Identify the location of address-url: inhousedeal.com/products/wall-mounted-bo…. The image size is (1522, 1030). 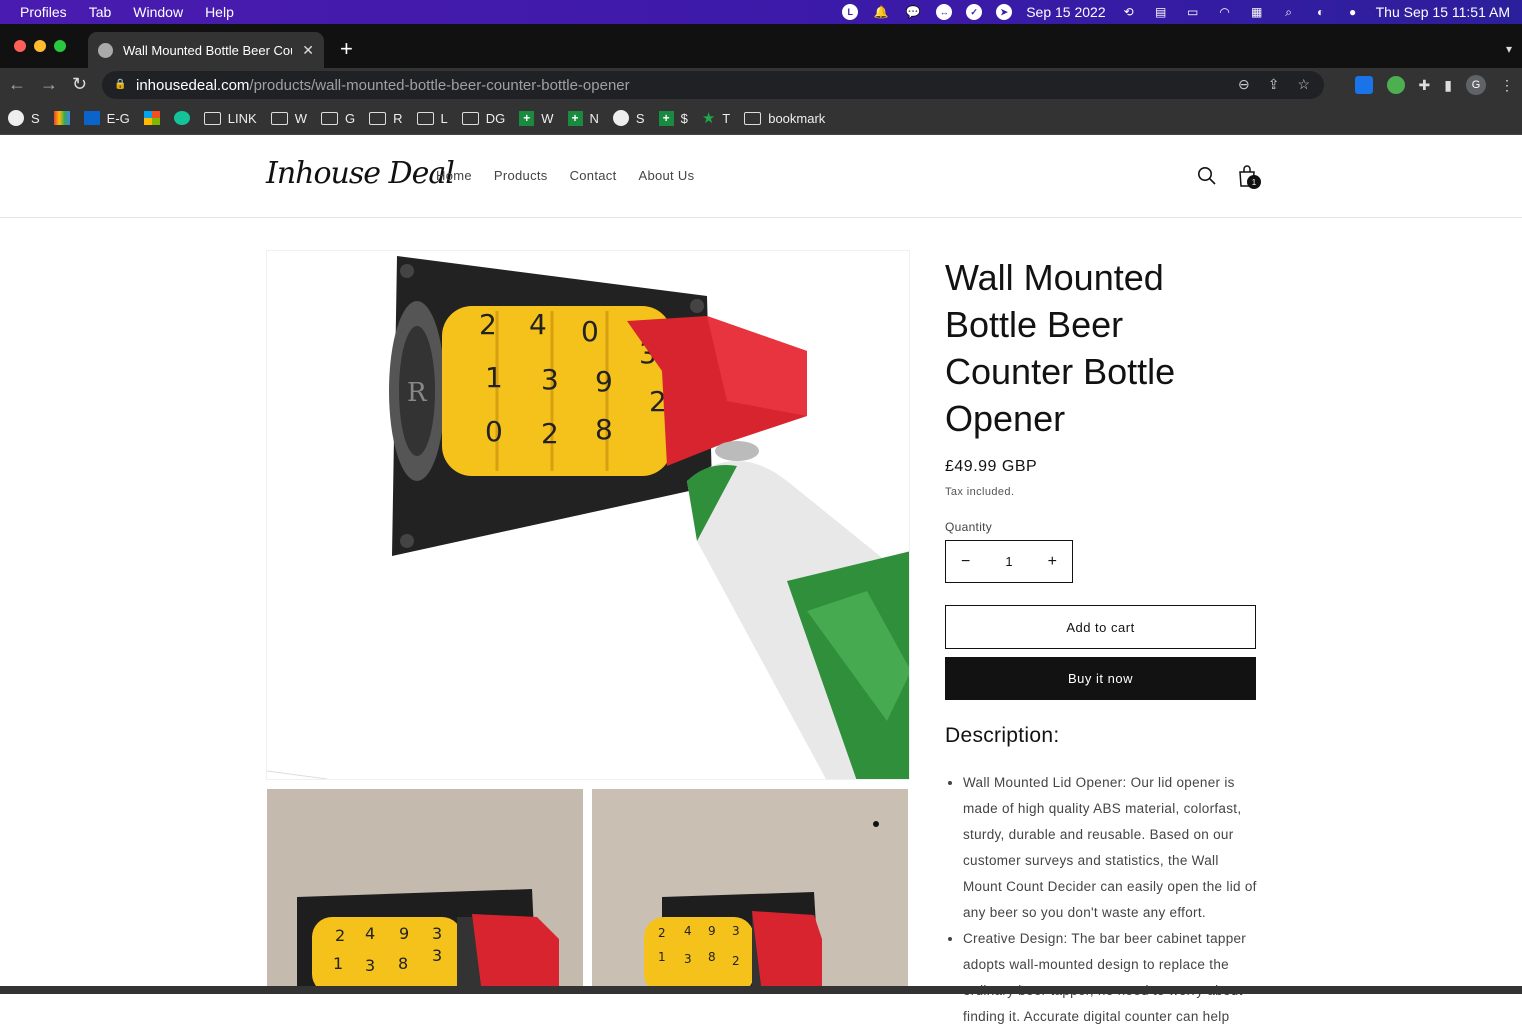
(383, 85).